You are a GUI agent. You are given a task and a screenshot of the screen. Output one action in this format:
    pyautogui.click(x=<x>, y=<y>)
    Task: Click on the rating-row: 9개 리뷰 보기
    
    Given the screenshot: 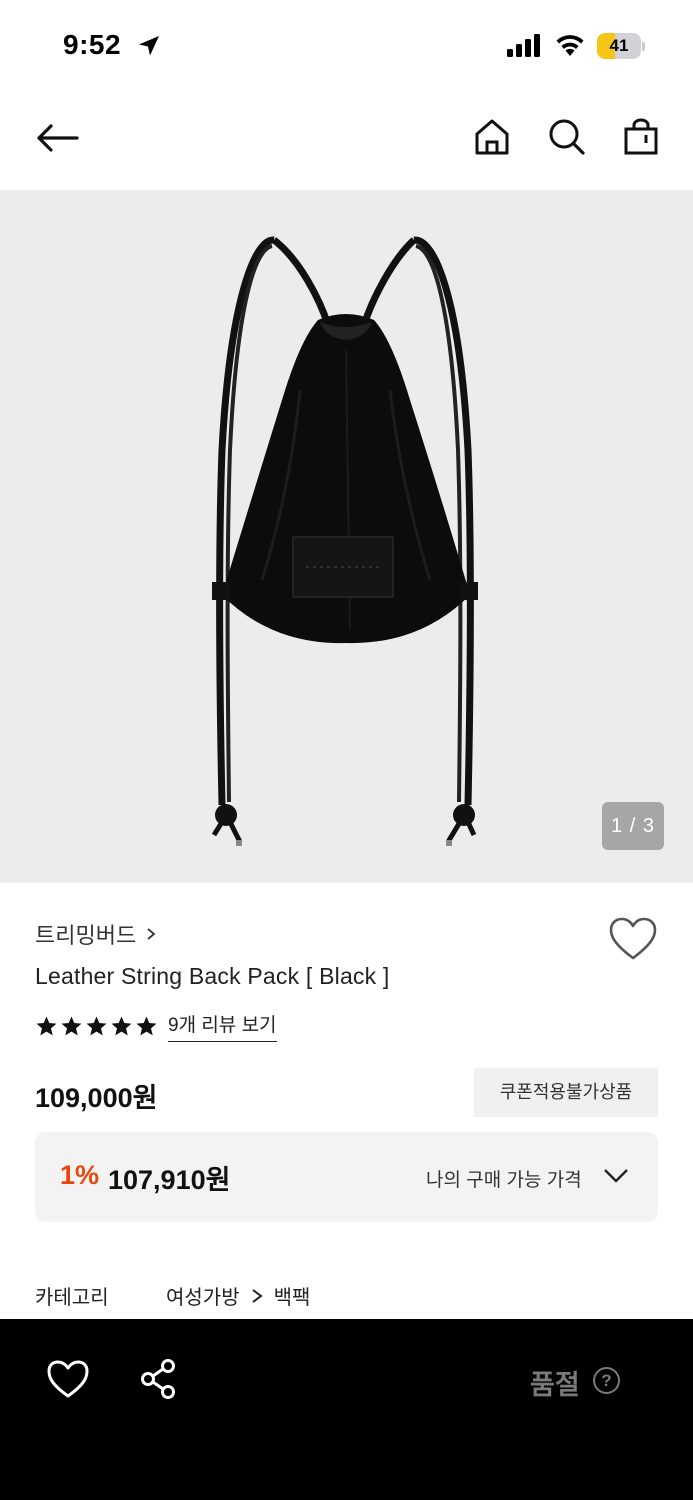 What is the action you would take?
    pyautogui.click(x=156, y=1026)
    